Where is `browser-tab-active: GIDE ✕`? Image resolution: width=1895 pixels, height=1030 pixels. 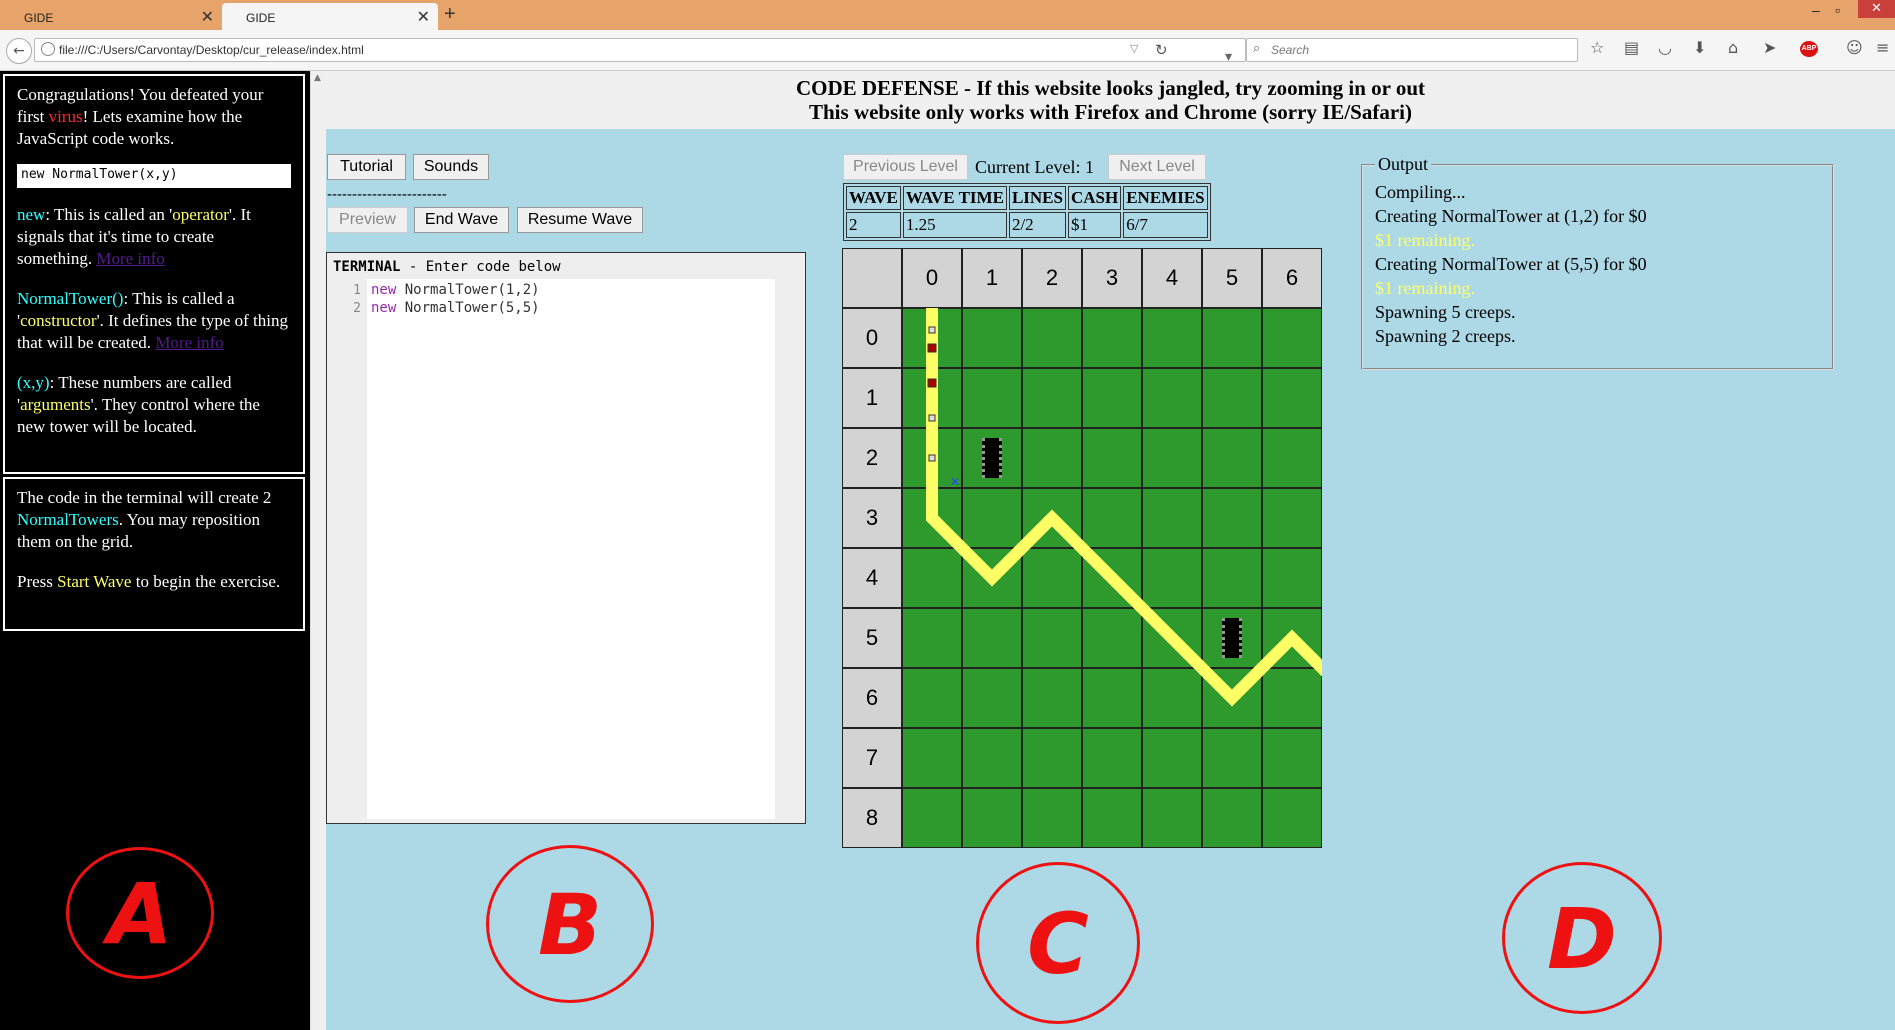 browser-tab-active: GIDE ✕ is located at coordinates (330, 16).